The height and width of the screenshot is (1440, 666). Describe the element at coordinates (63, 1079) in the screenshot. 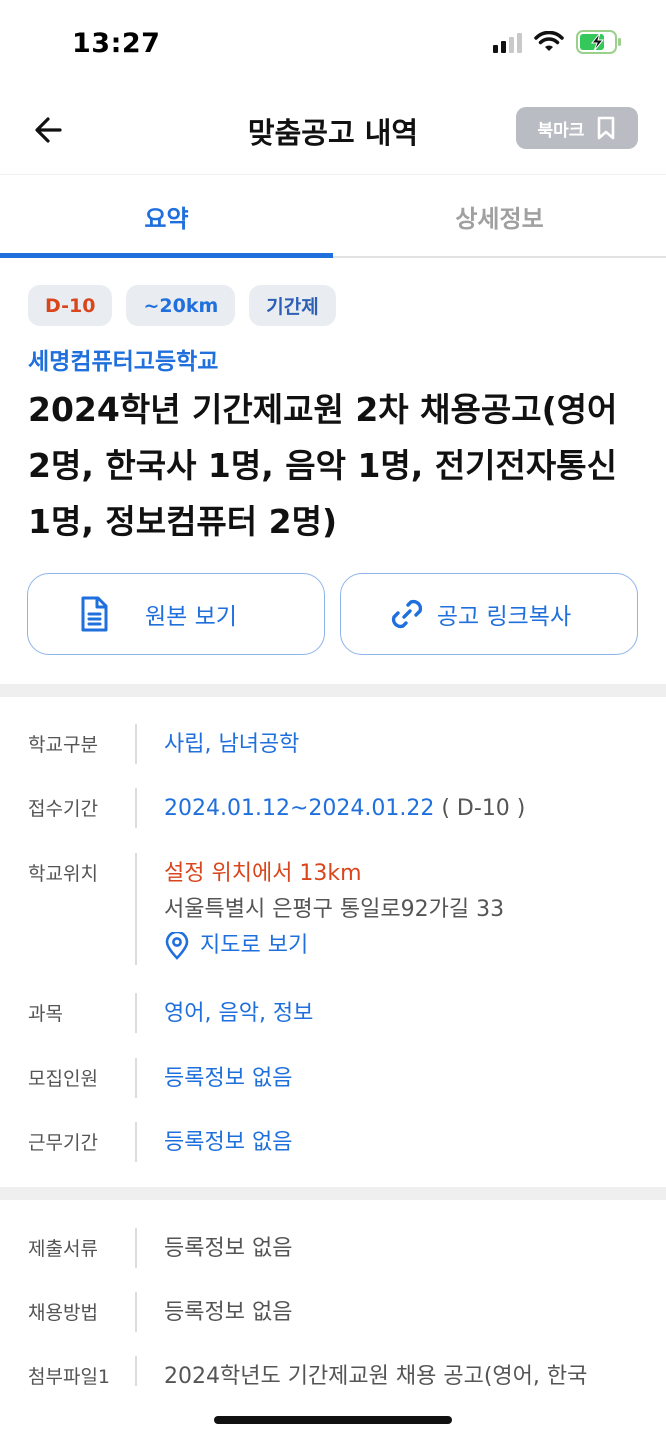

I see `info-label: 모집인원` at that location.